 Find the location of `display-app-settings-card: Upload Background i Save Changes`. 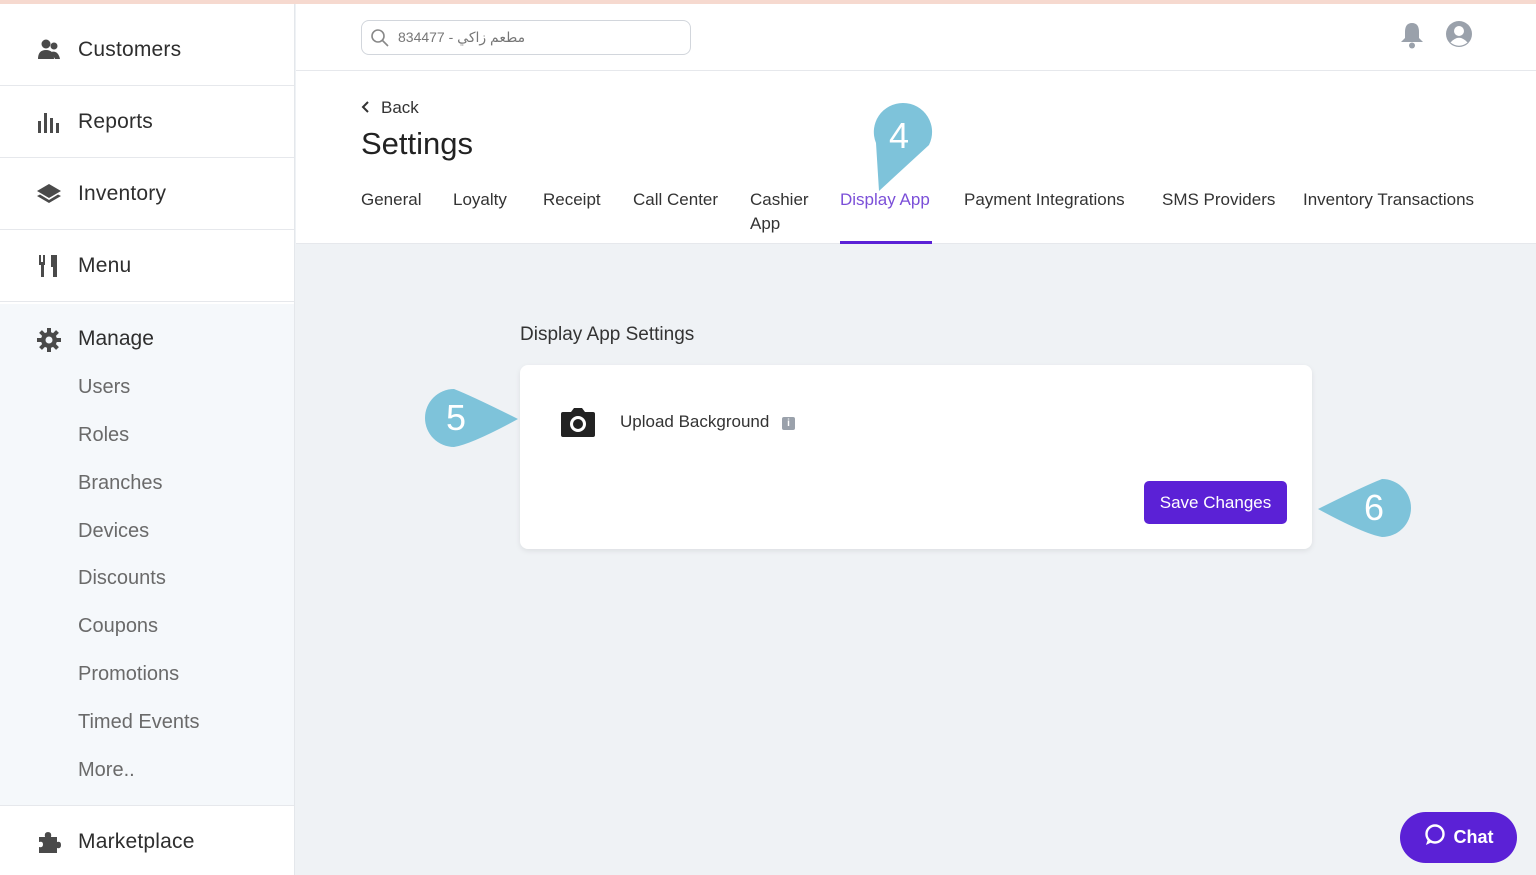

display-app-settings-card: Upload Background i Save Changes is located at coordinates (916, 457).